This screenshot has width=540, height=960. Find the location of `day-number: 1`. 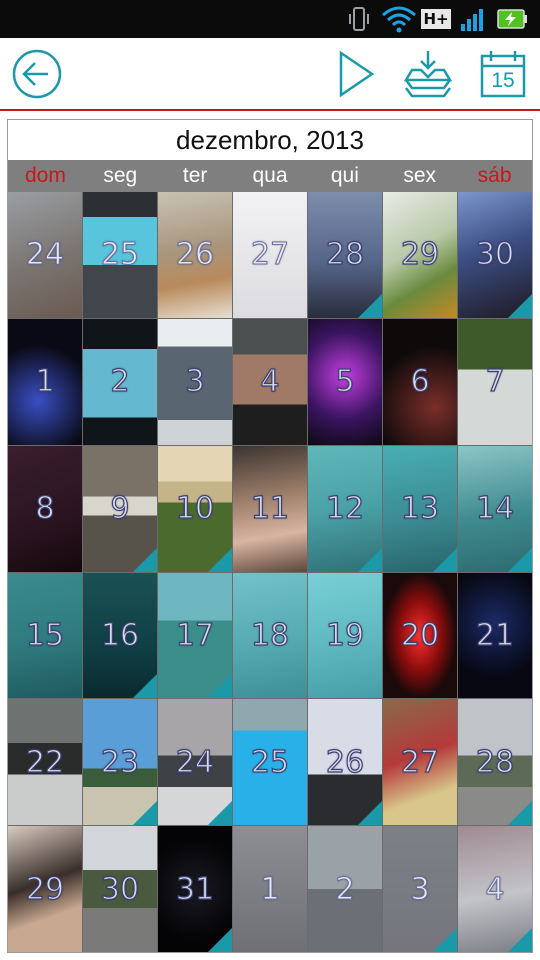

day-number: 1 is located at coordinates (270, 889).